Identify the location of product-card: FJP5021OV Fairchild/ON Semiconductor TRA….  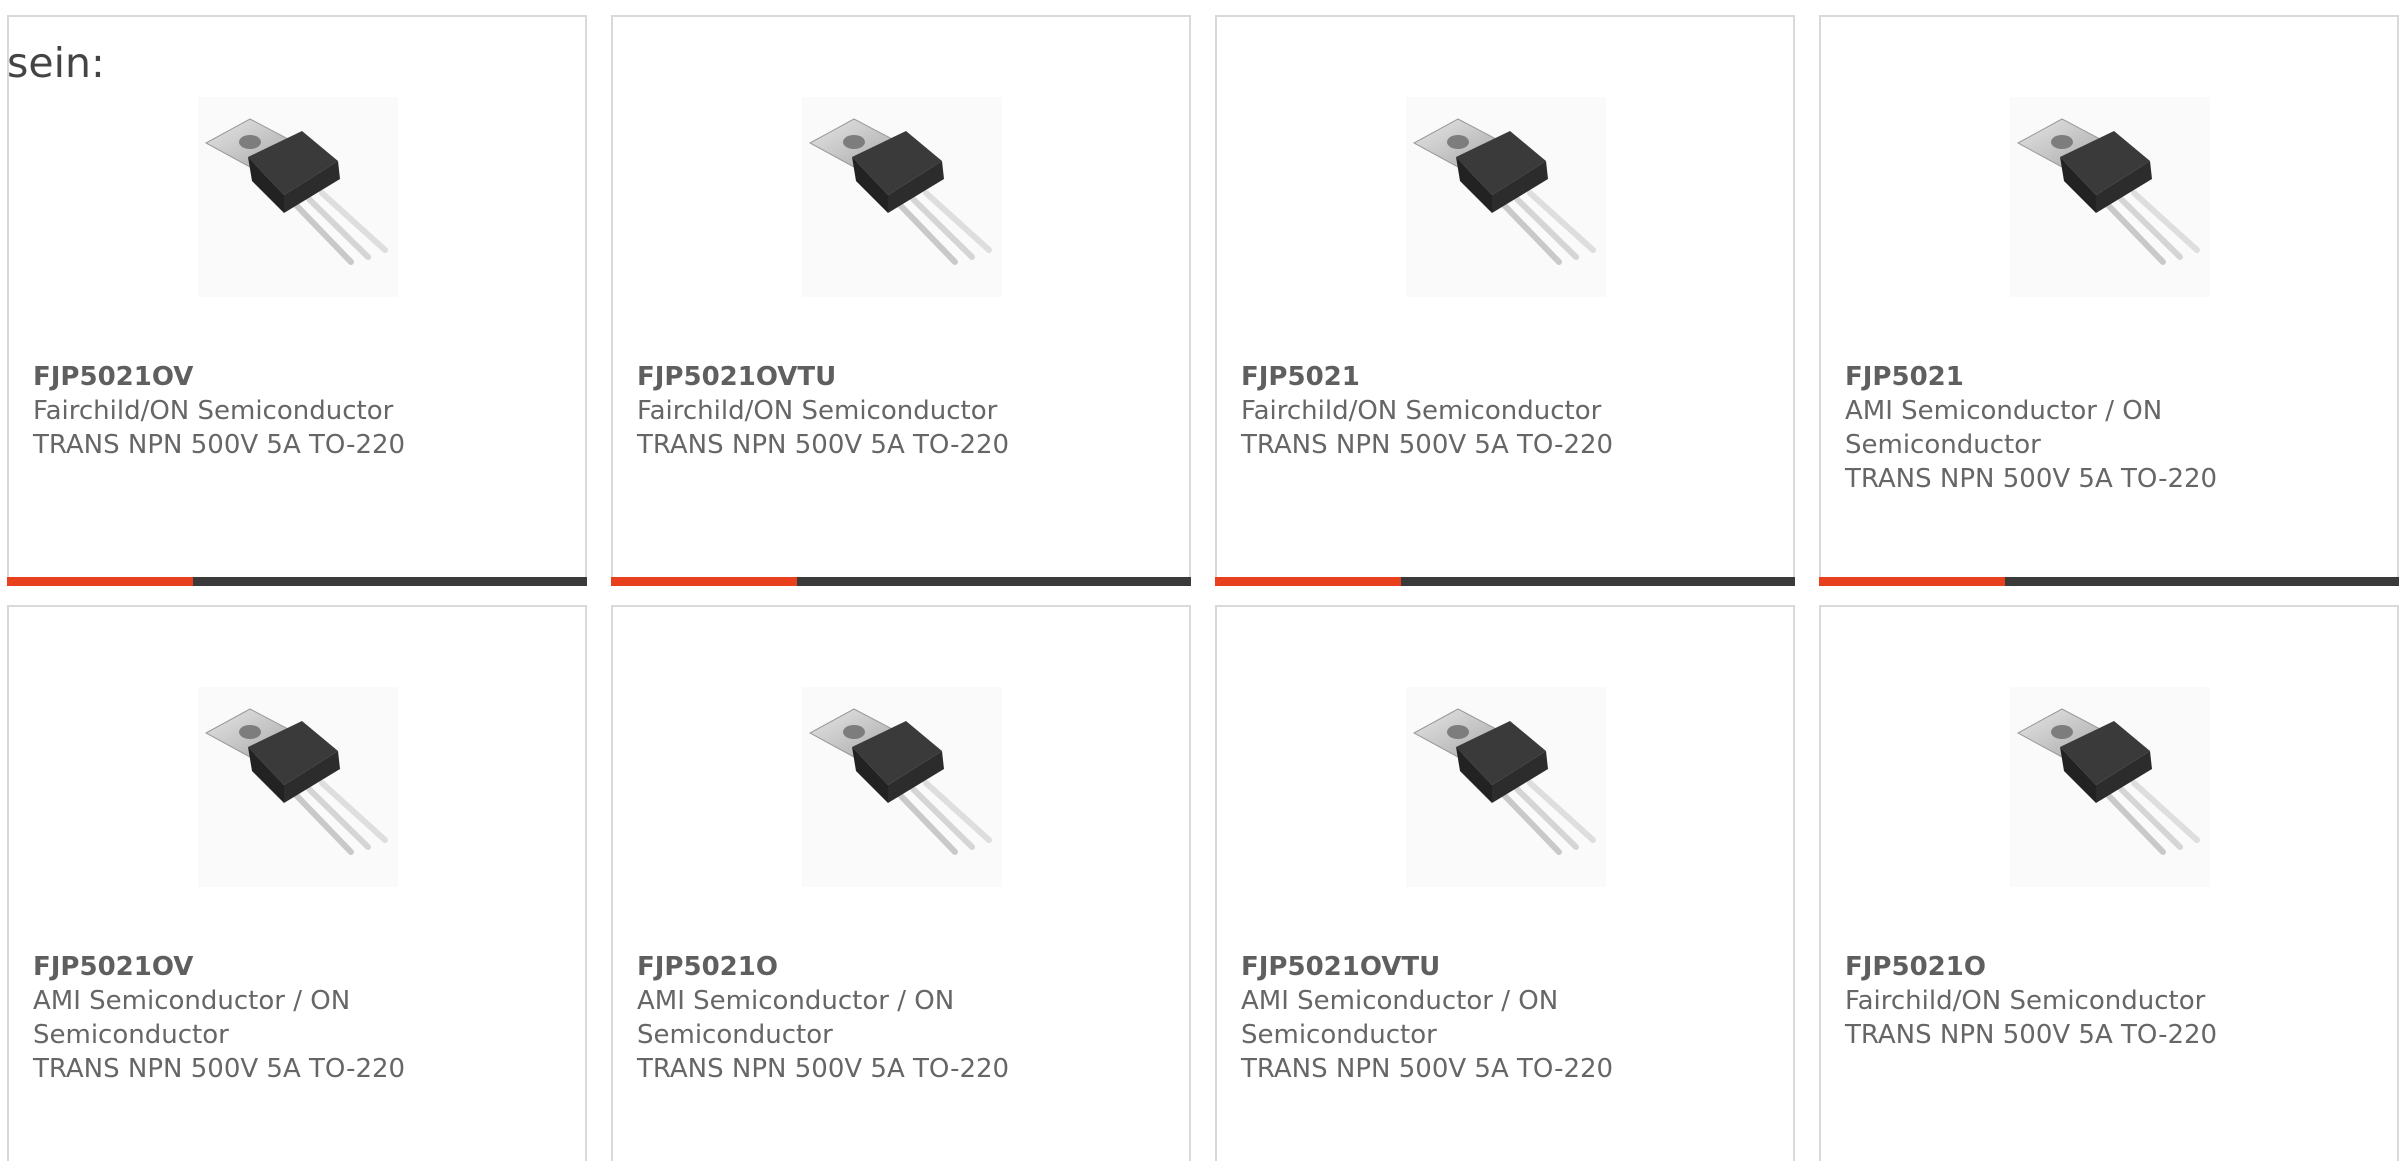
(297, 300).